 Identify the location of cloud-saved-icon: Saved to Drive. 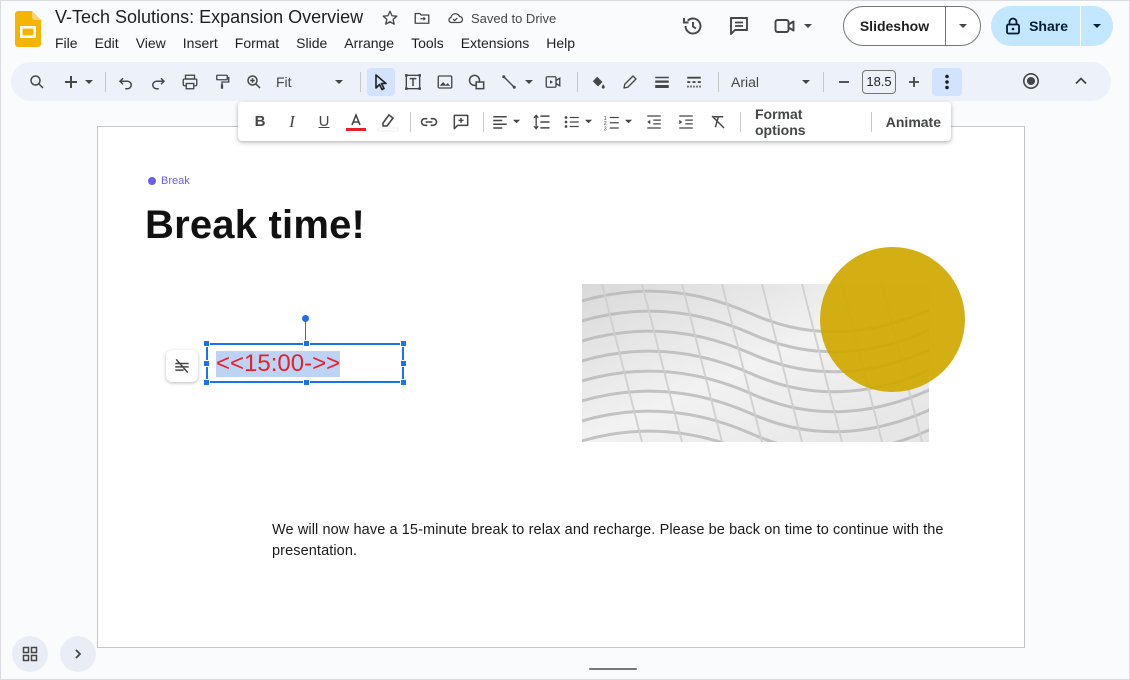
(500, 18).